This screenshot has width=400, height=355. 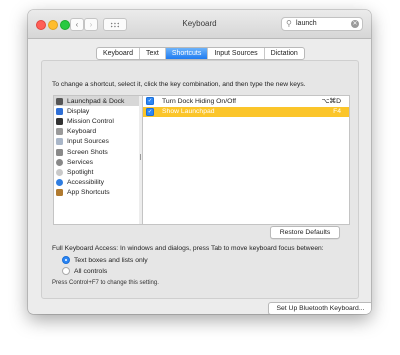 What do you see at coordinates (59, 121) in the screenshot?
I see `mission-control-icon` at bounding box center [59, 121].